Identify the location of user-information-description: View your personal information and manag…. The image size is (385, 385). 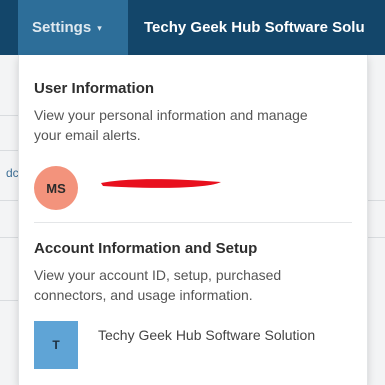
(171, 125).